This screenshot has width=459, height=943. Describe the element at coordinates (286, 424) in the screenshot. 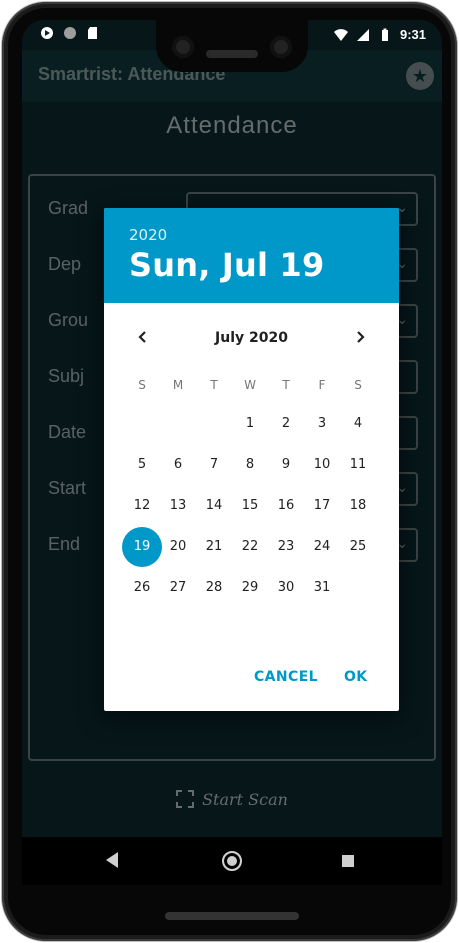

I see `calendar-day: 2` at that location.